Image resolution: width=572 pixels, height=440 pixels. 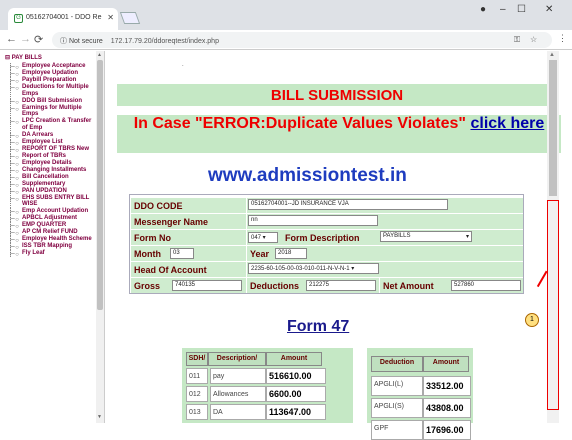 I want to click on sidebar-item: ⊢○ DDO Bill Submission, so click(x=52, y=101).